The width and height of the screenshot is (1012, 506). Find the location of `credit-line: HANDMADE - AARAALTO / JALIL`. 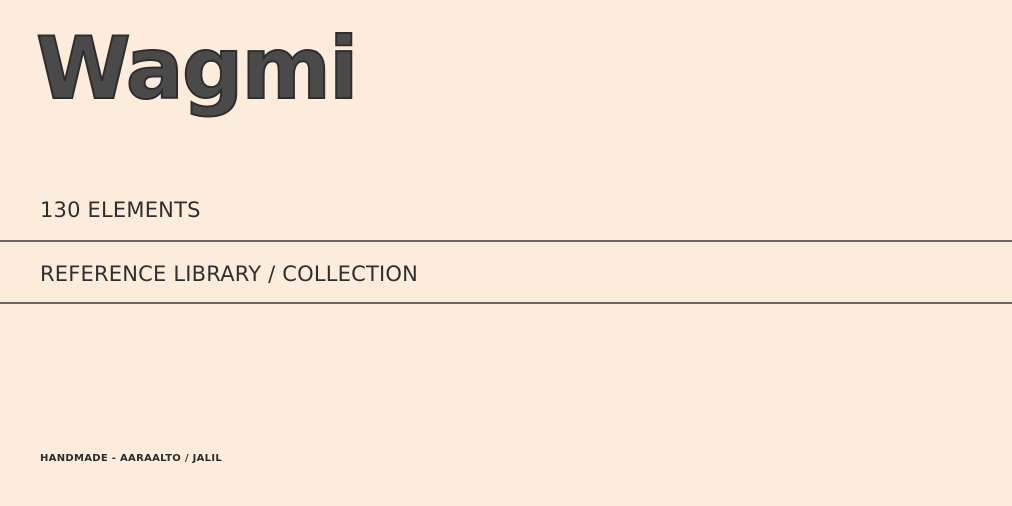

credit-line: HANDMADE - AARAALTO / JALIL is located at coordinates (131, 458).